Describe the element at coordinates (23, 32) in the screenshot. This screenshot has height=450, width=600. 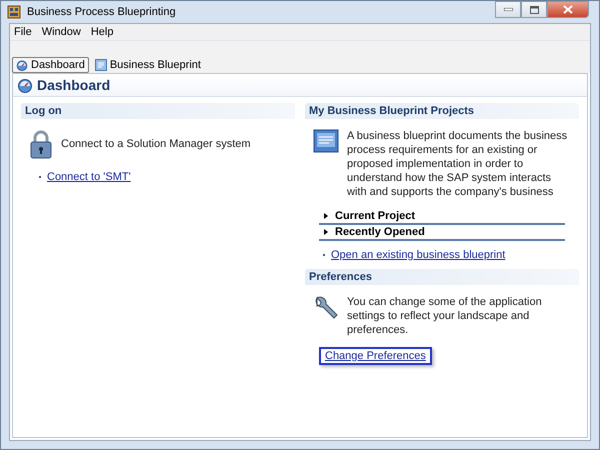
I see `menu-item: File` at that location.